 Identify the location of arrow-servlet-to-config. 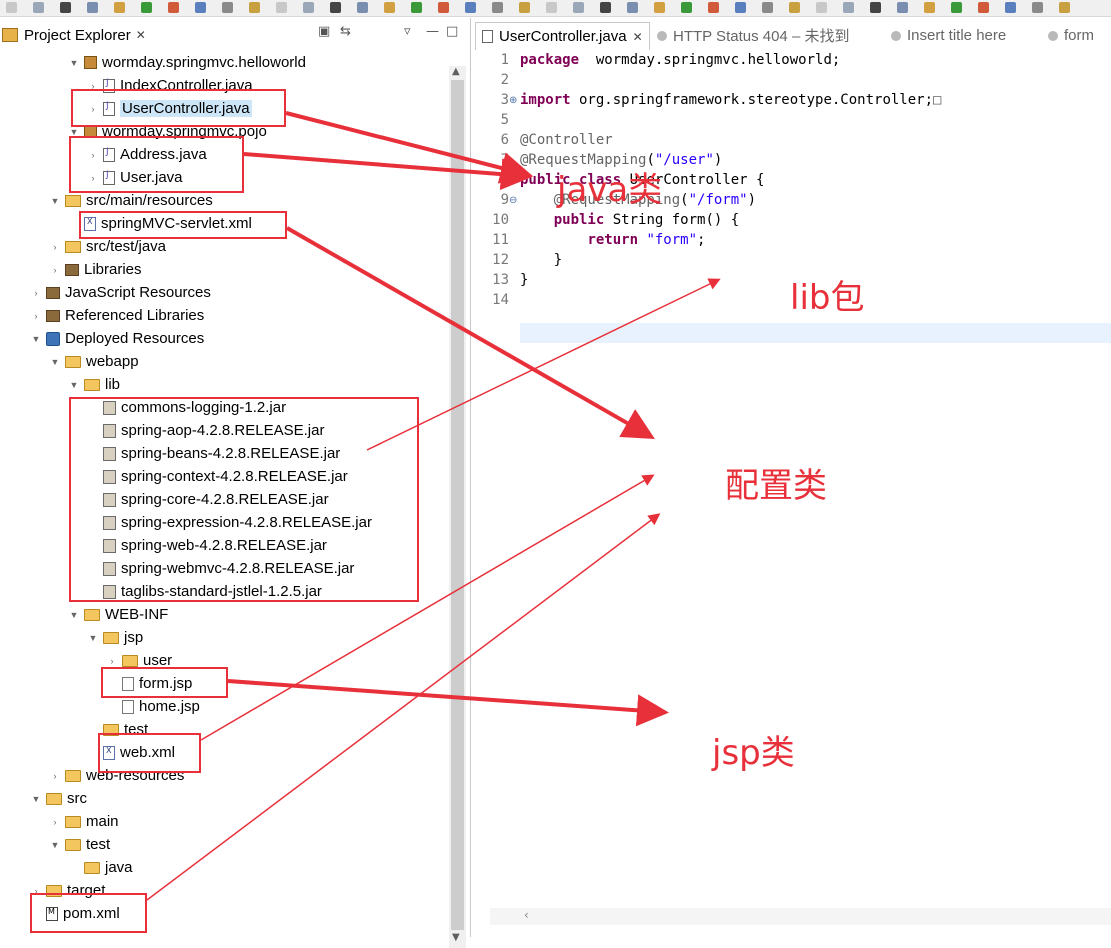
(470, 332).